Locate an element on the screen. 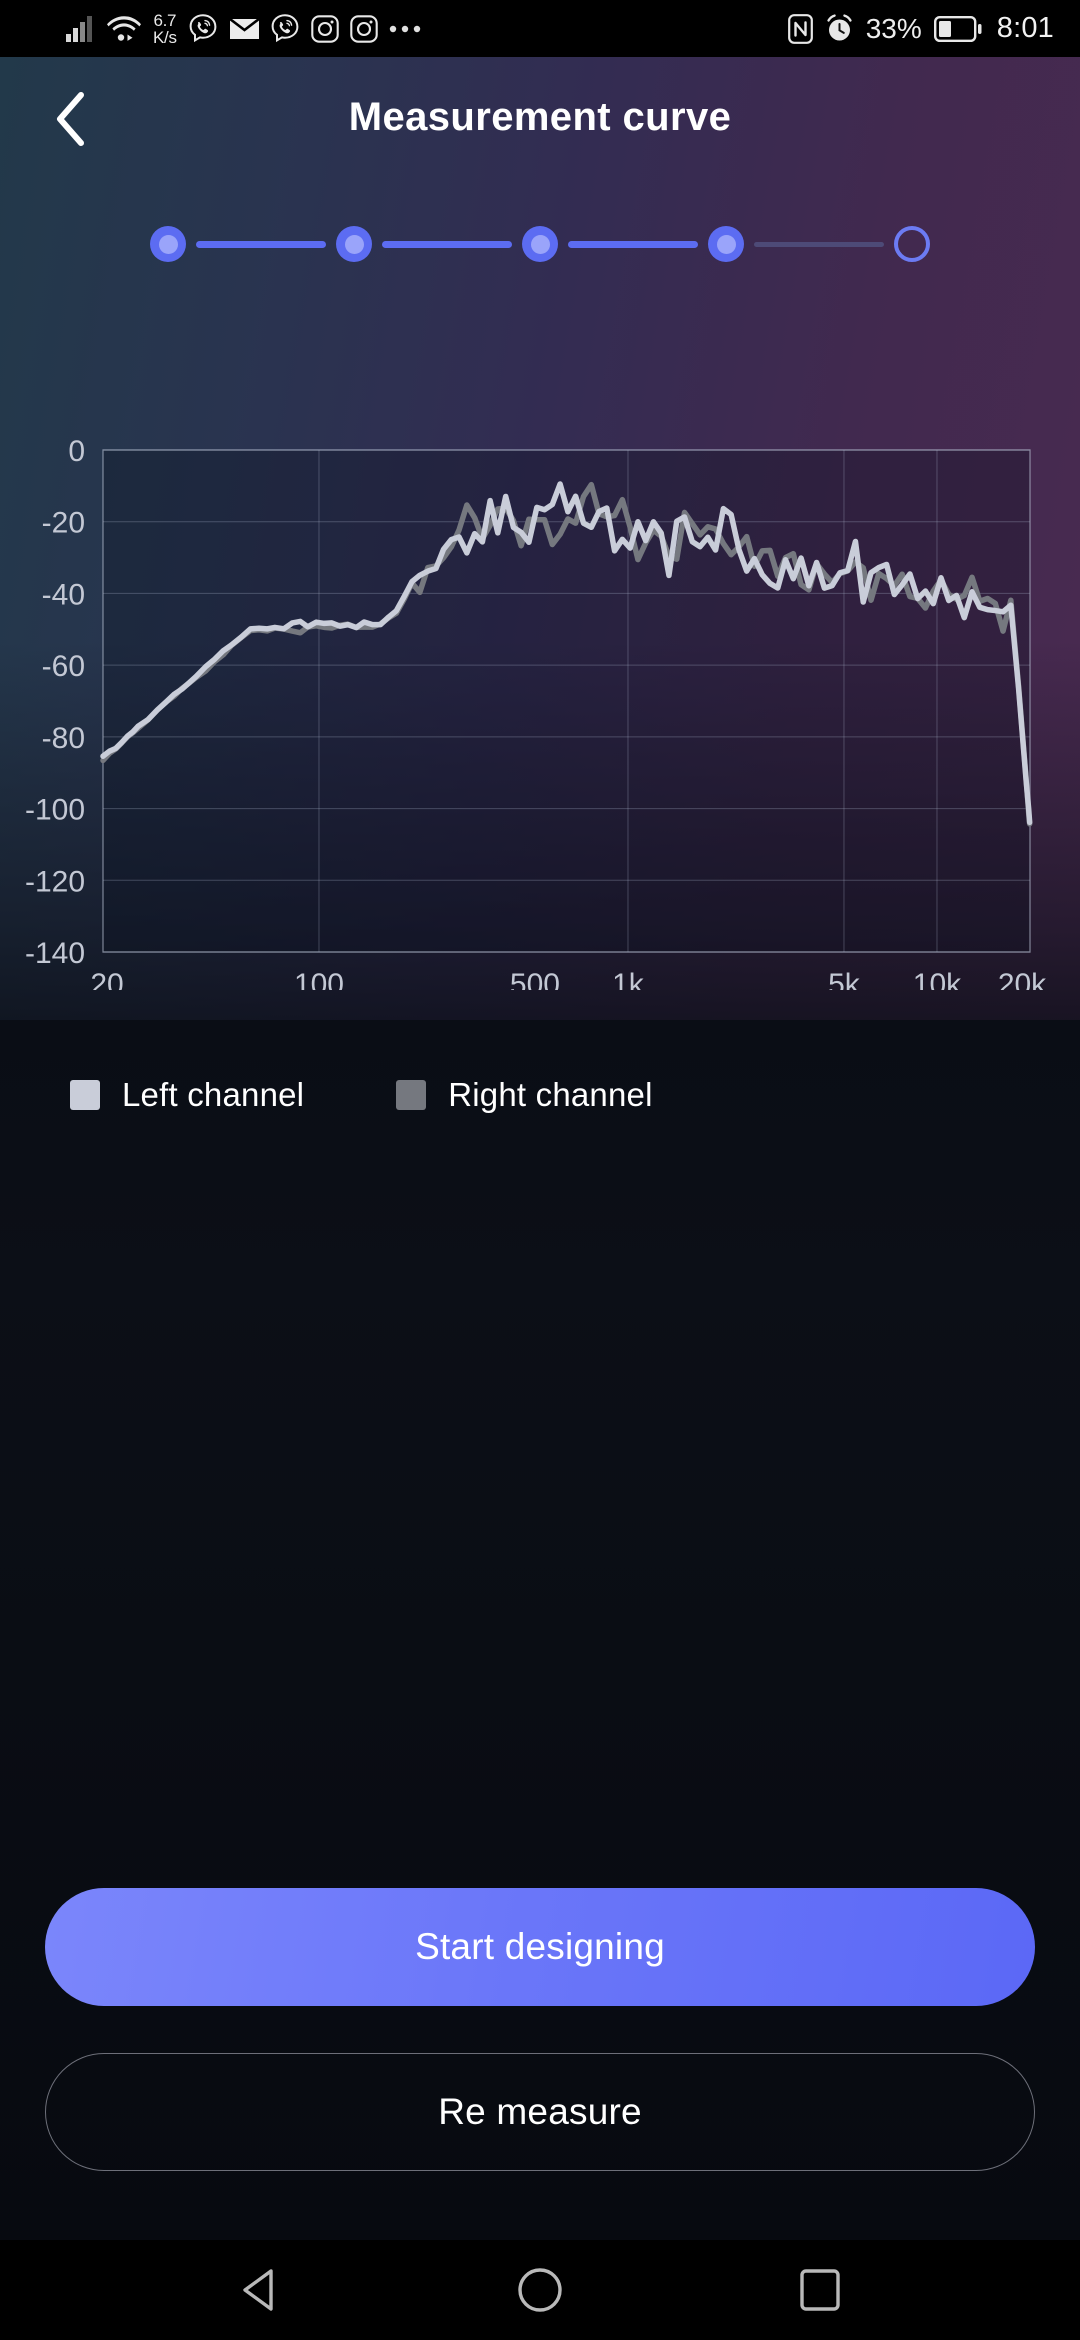 This screenshot has height=2340, width=1080. legend-label-right: Right channel is located at coordinates (550, 1094).